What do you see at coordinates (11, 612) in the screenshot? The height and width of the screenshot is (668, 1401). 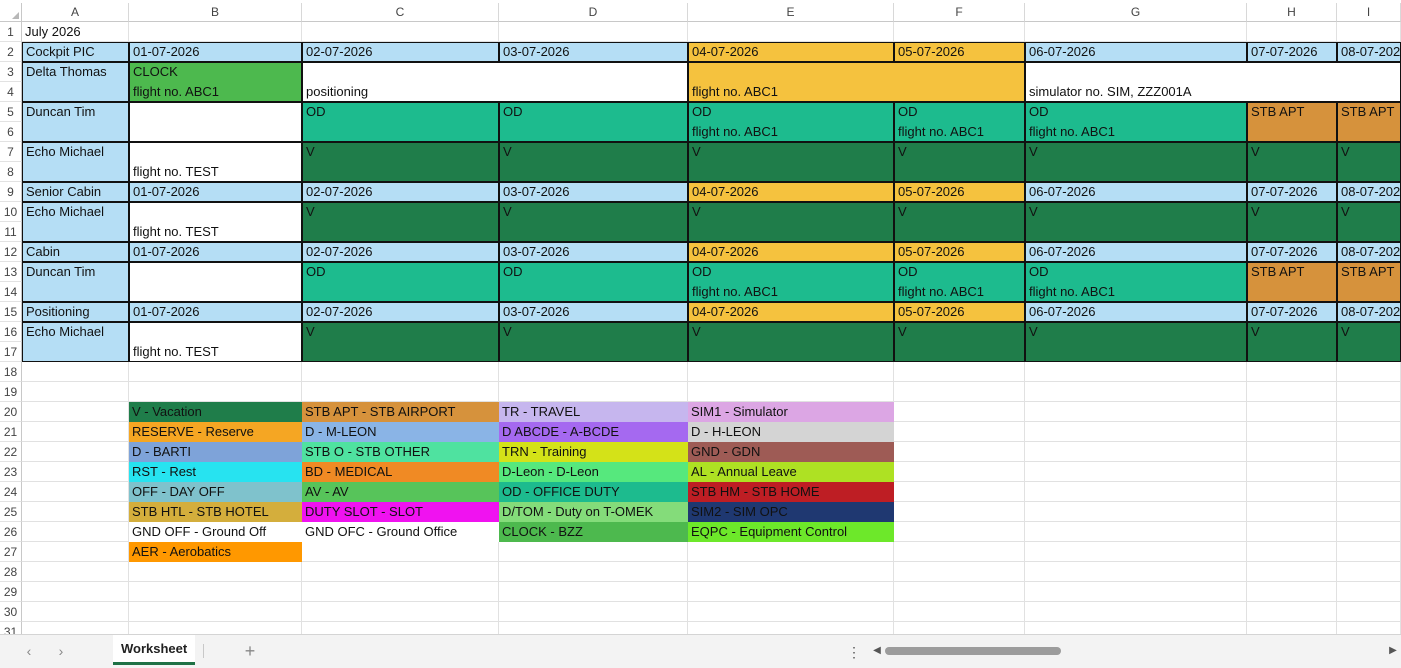 I see `row-header: 30` at bounding box center [11, 612].